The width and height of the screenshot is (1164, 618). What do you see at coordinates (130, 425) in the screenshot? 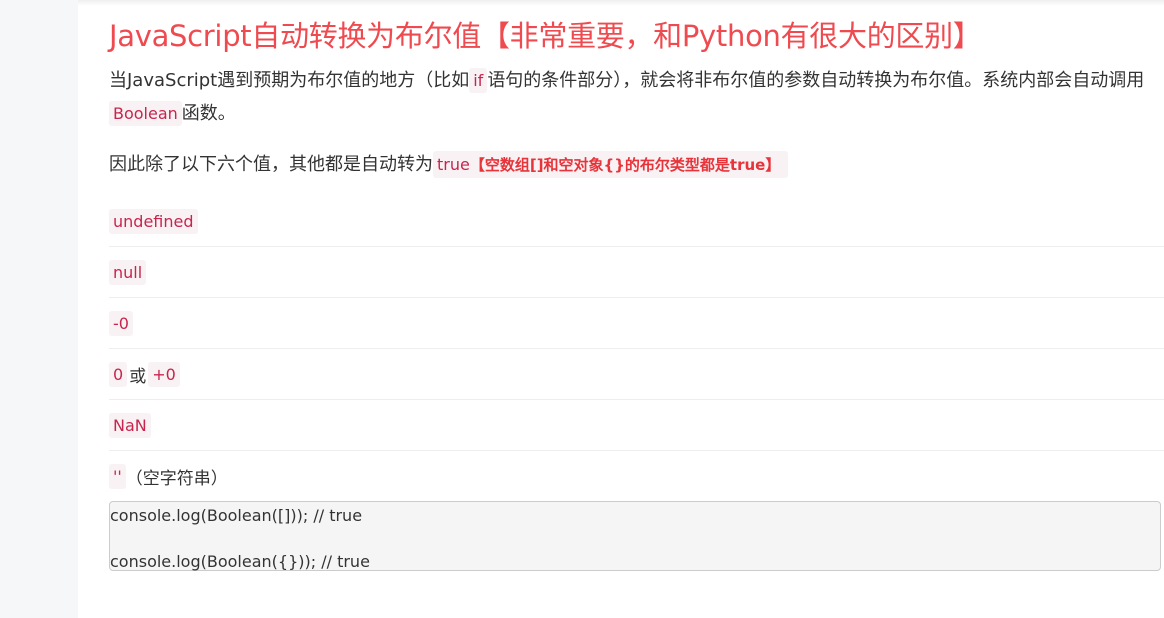
I see `value-nan: NaN` at bounding box center [130, 425].